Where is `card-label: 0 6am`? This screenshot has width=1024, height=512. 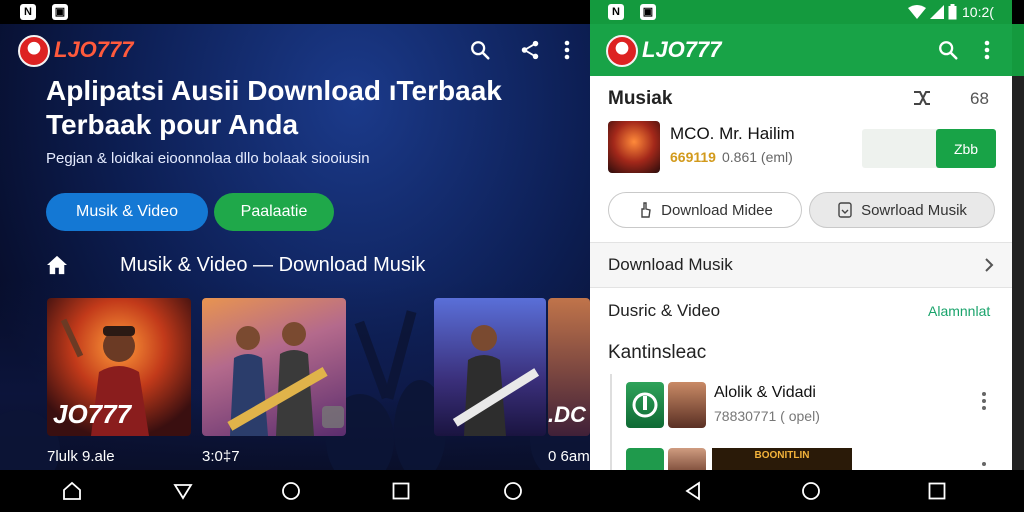
card-label: 0 6am is located at coordinates (569, 456).